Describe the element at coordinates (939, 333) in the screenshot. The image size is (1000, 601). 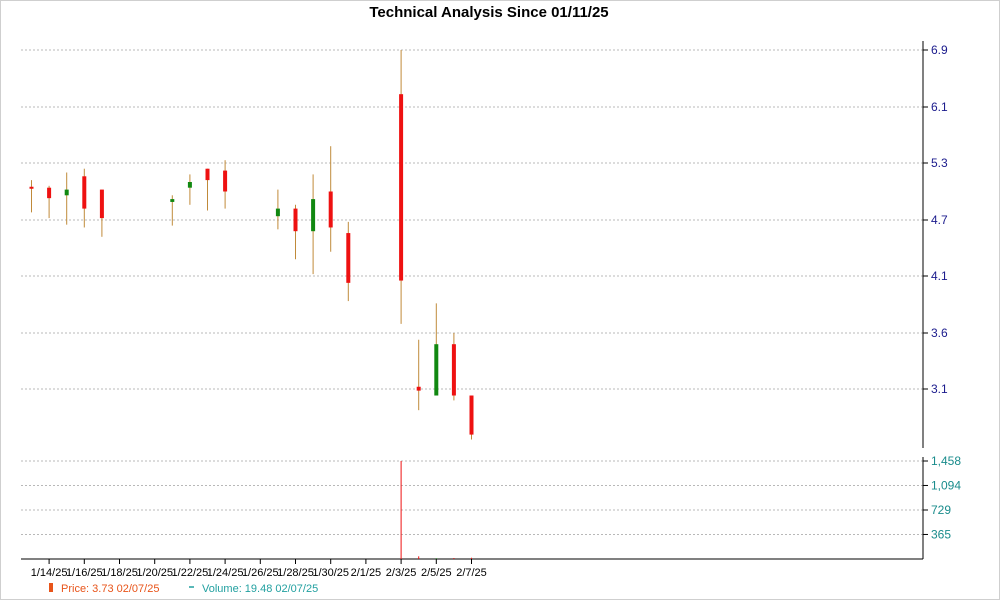
I see `price-tick-label: 3.6` at that location.